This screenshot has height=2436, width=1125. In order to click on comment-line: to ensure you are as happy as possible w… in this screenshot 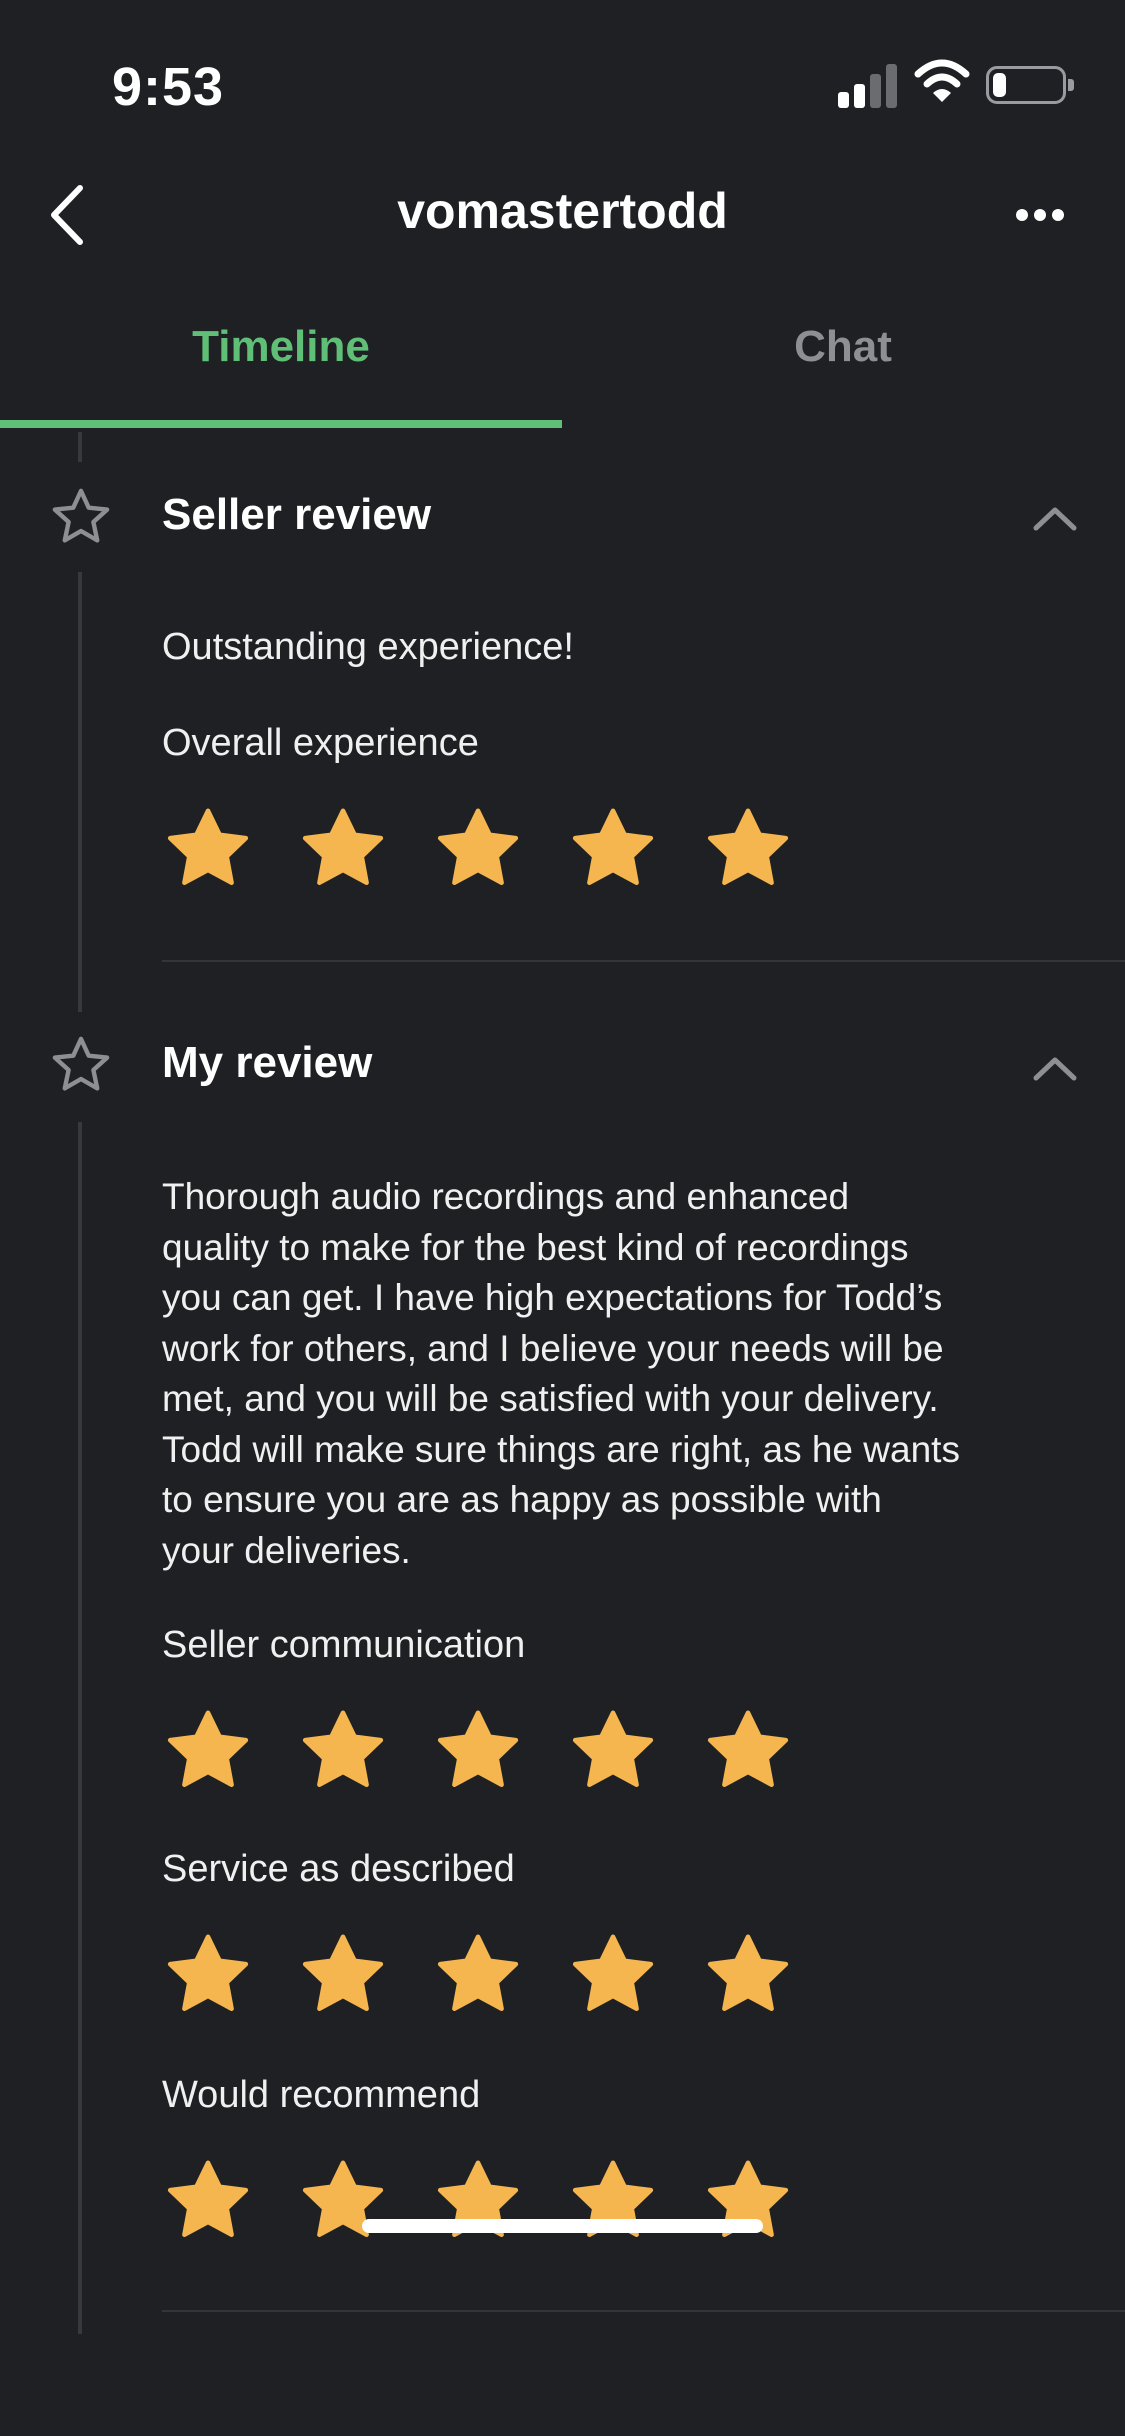, I will do `click(522, 1499)`.